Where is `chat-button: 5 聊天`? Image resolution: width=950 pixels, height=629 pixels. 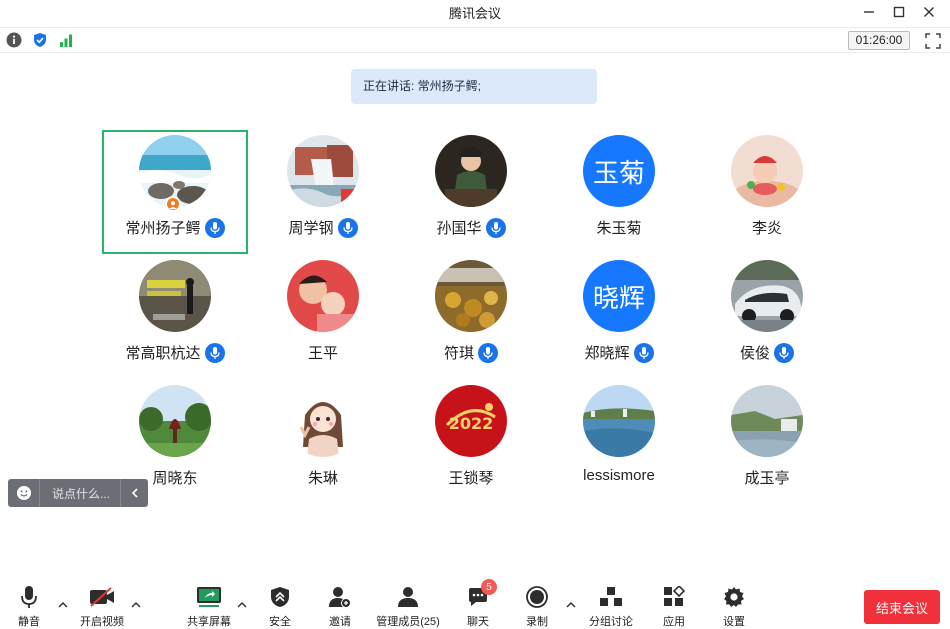 chat-button: 5 聊天 is located at coordinates (480, 604).